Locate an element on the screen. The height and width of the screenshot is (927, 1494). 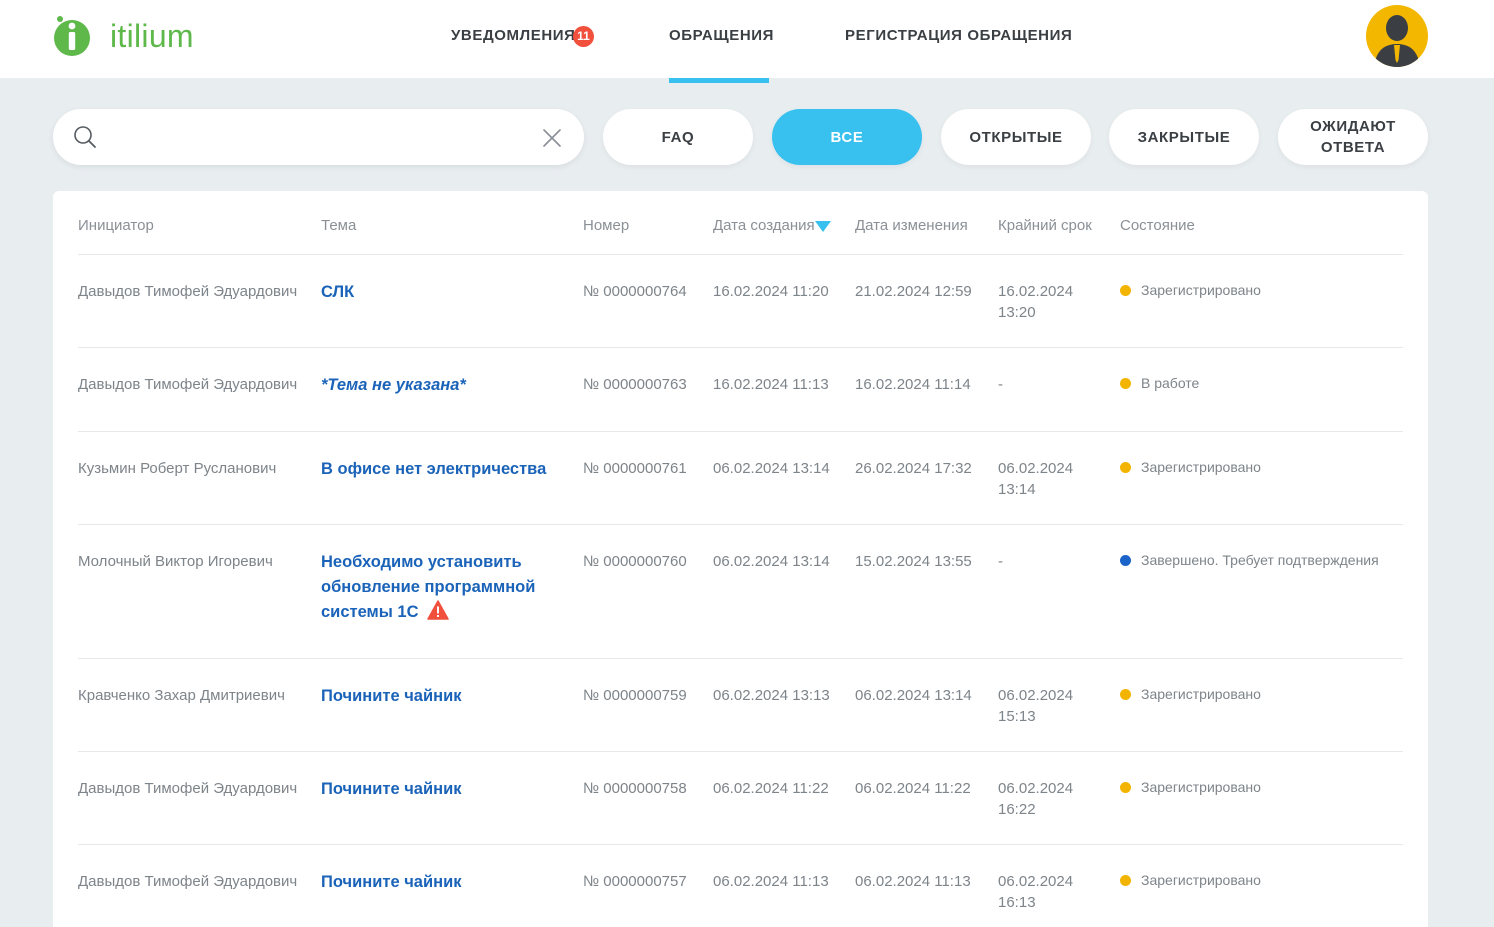
row-created: 06.02.2024 11:22 is located at coordinates (771, 788).